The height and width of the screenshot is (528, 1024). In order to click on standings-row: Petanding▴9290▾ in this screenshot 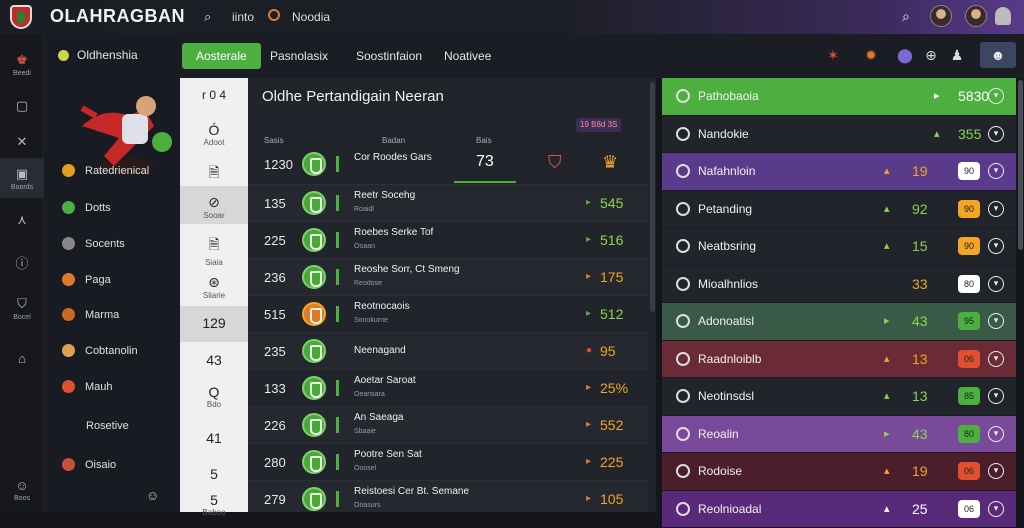, I will do `click(839, 210)`.